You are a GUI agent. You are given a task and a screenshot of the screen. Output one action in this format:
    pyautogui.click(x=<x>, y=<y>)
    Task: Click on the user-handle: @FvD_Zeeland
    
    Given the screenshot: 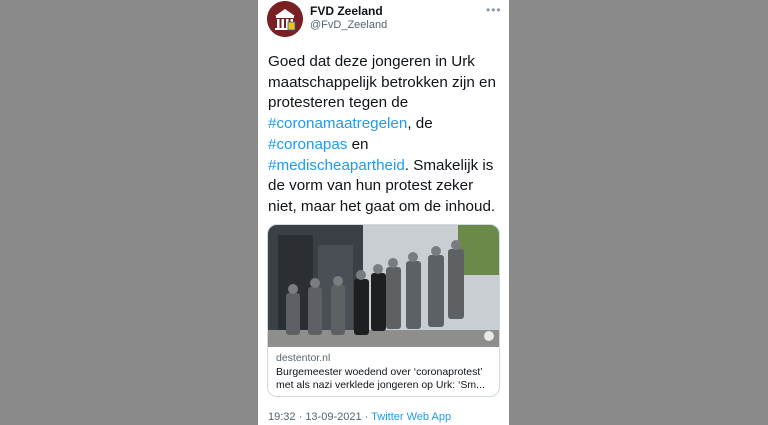 What is the action you would take?
    pyautogui.click(x=348, y=25)
    